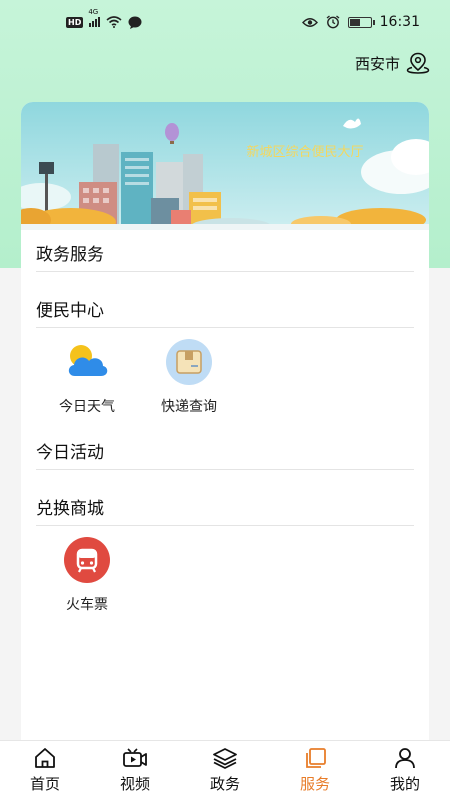 The height and width of the screenshot is (800, 450). I want to click on section-title-activities: 今日活动, so click(225, 449).